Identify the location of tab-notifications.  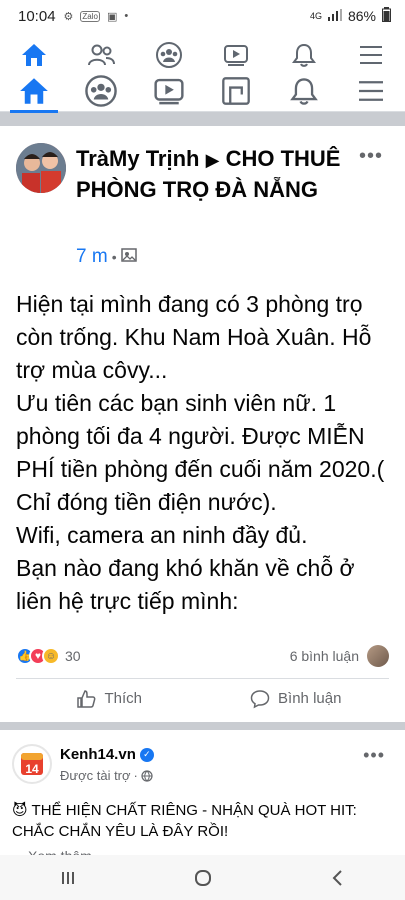
(304, 55).